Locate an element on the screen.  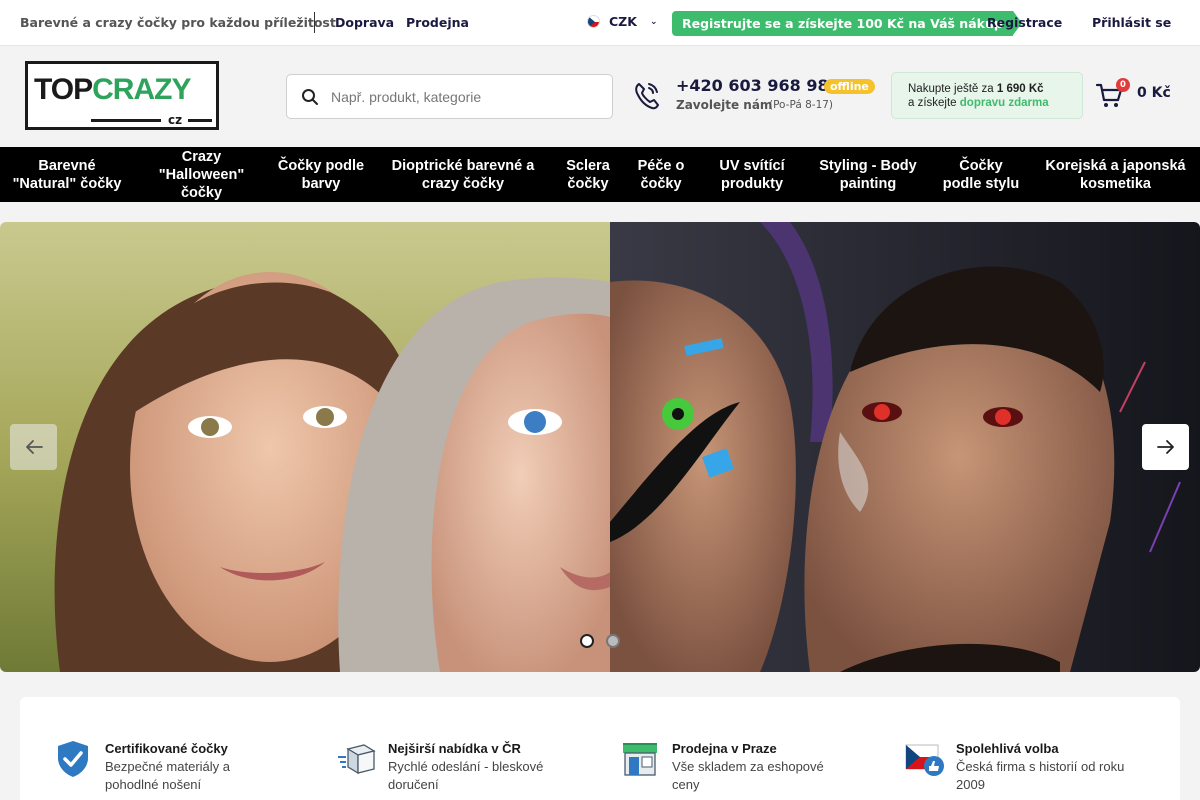
czech-flag-icon is located at coordinates (593, 21).